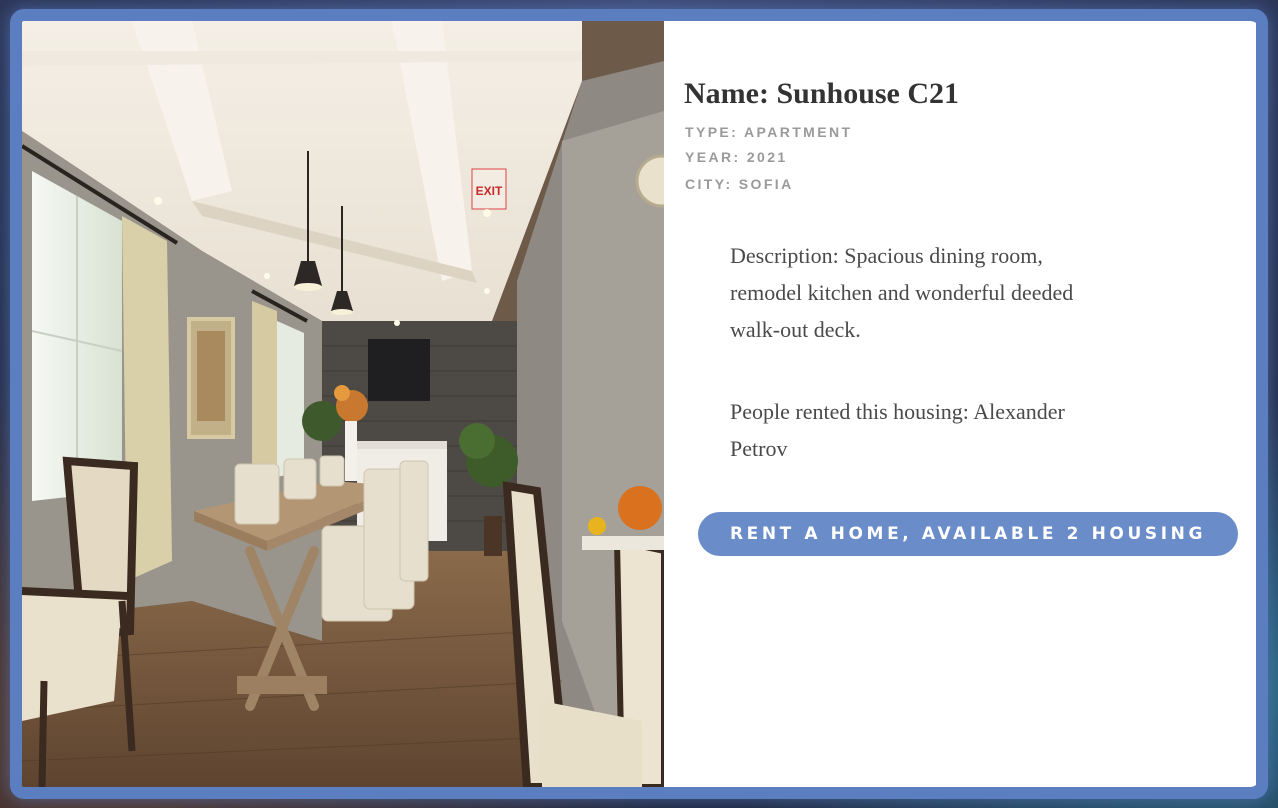 Image resolution: width=1278 pixels, height=808 pixels. Describe the element at coordinates (822, 93) in the screenshot. I see `listing-title: Name: Sunhouse C21` at that location.